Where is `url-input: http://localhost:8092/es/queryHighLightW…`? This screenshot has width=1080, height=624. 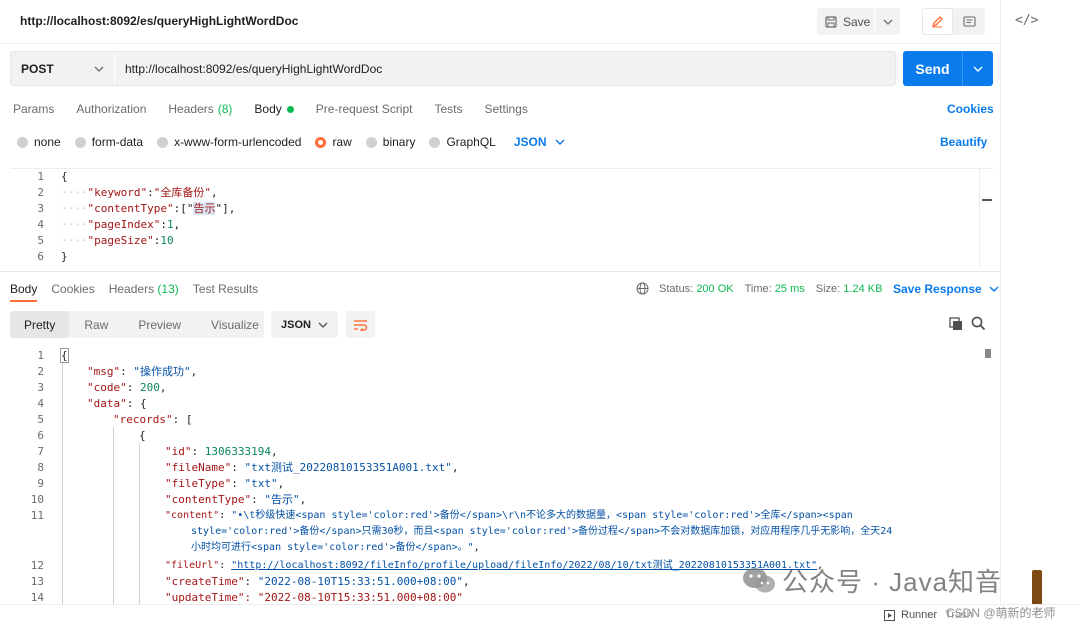
url-input: http://localhost:8092/es/queryHighLightW… is located at coordinates (248, 69).